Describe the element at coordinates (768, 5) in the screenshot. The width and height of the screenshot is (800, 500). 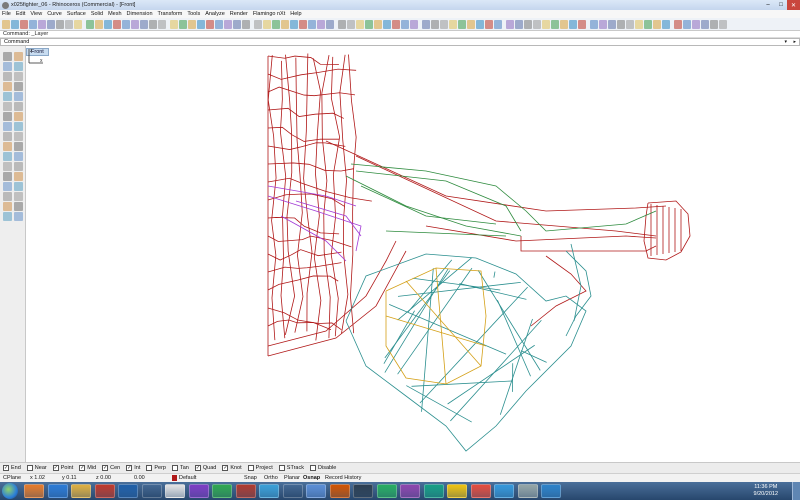
I see `minimize-button: –` at that location.